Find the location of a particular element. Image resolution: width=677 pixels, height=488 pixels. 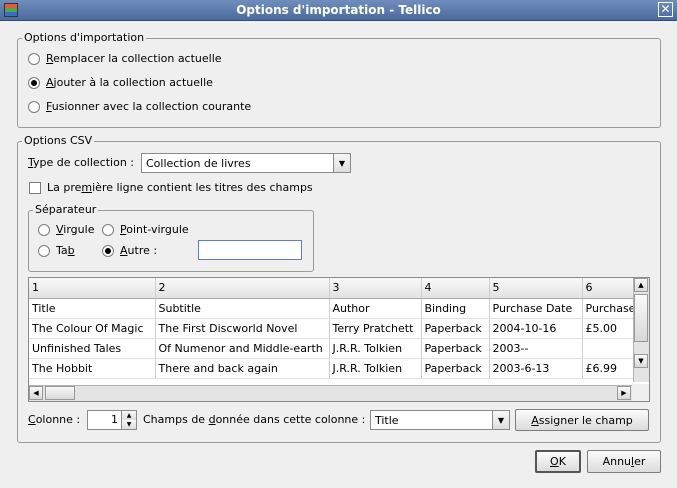

close-icon: ✕ is located at coordinates (665, 9).